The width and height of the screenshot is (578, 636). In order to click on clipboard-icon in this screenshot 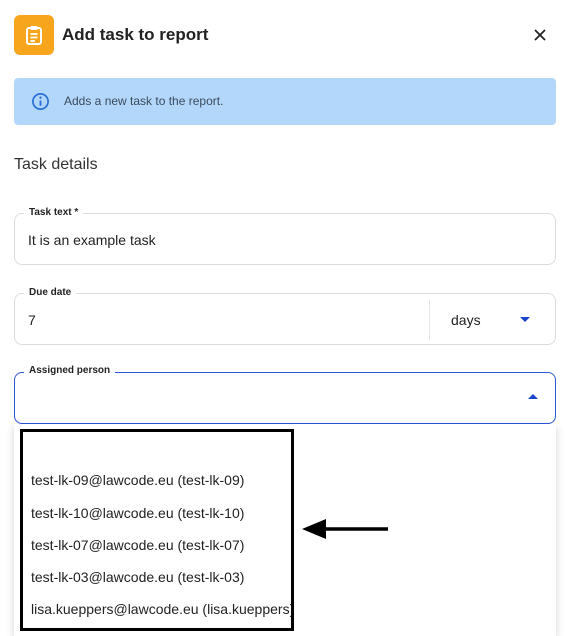, I will do `click(34, 35)`.